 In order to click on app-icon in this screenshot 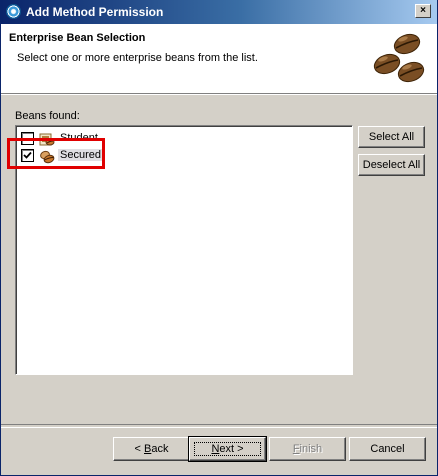, I will do `click(13, 11)`.